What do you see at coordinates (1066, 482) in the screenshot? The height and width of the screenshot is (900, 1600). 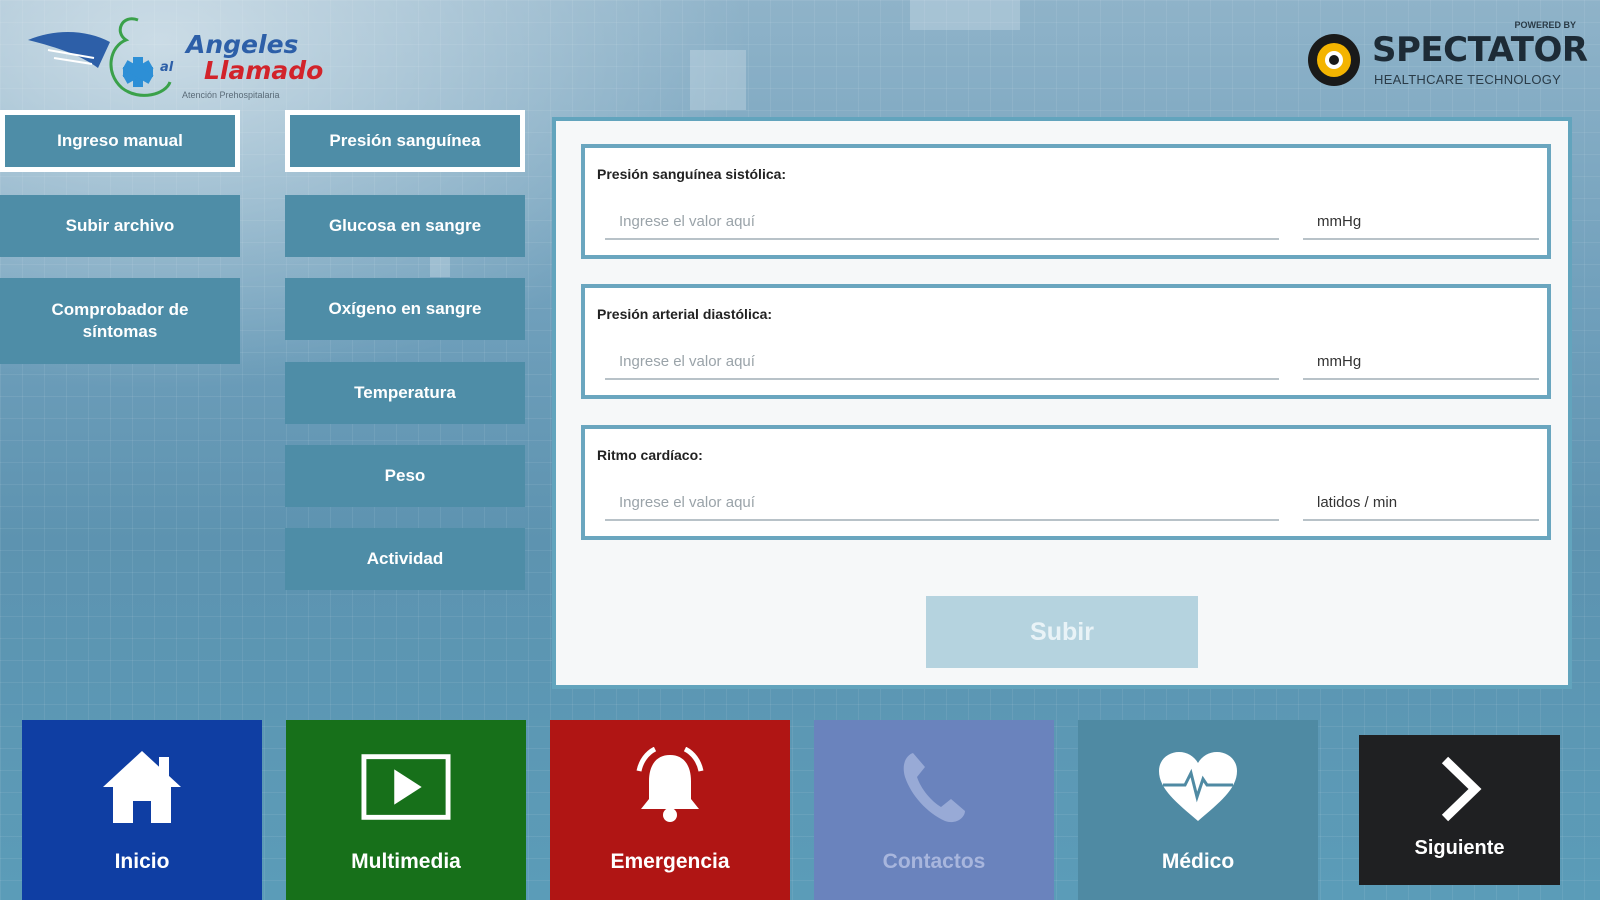 I see `heart-rate-field: Ritmo cardíaco: latidos / min` at bounding box center [1066, 482].